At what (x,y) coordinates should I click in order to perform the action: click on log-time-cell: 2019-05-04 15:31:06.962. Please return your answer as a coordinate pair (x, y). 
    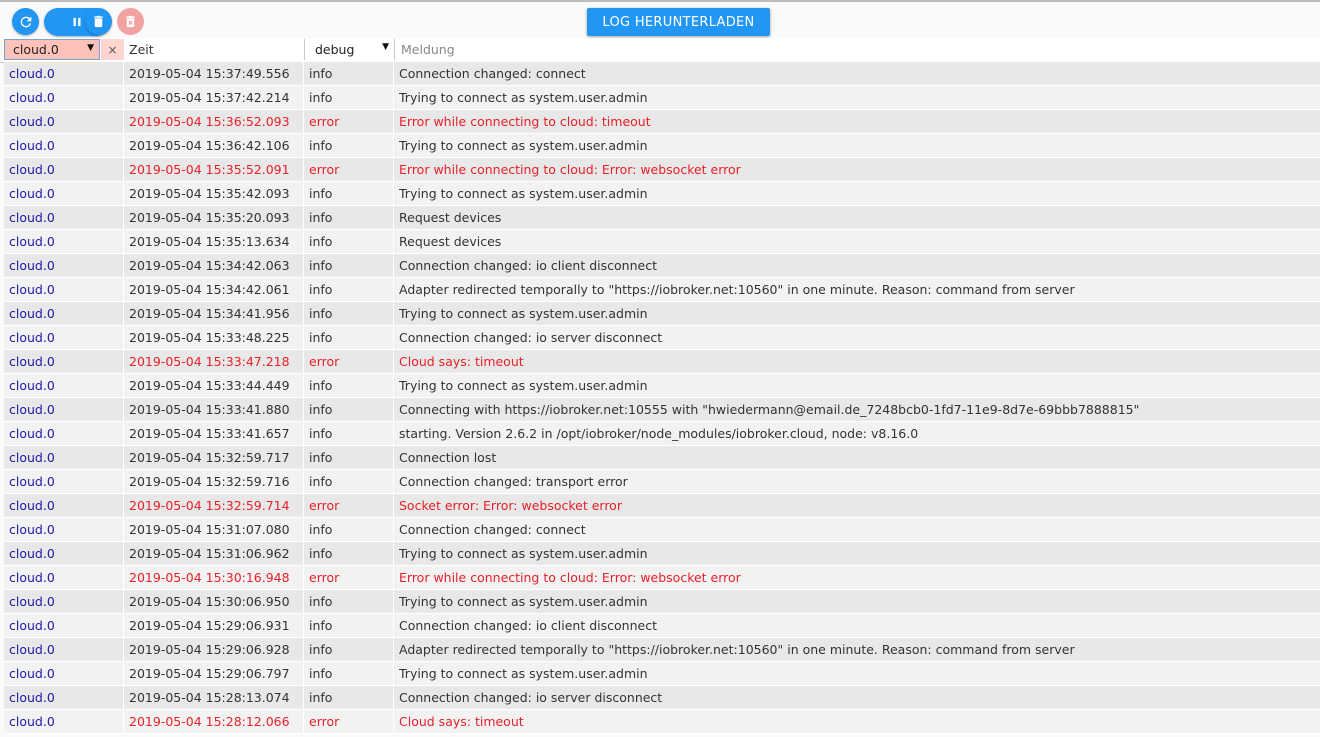
    Looking at the image, I should click on (214, 553).